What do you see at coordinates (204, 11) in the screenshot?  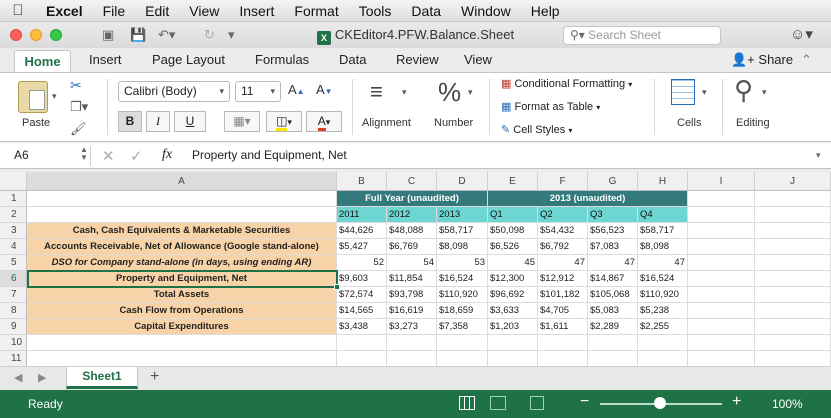 I see `menu-view: View` at bounding box center [204, 11].